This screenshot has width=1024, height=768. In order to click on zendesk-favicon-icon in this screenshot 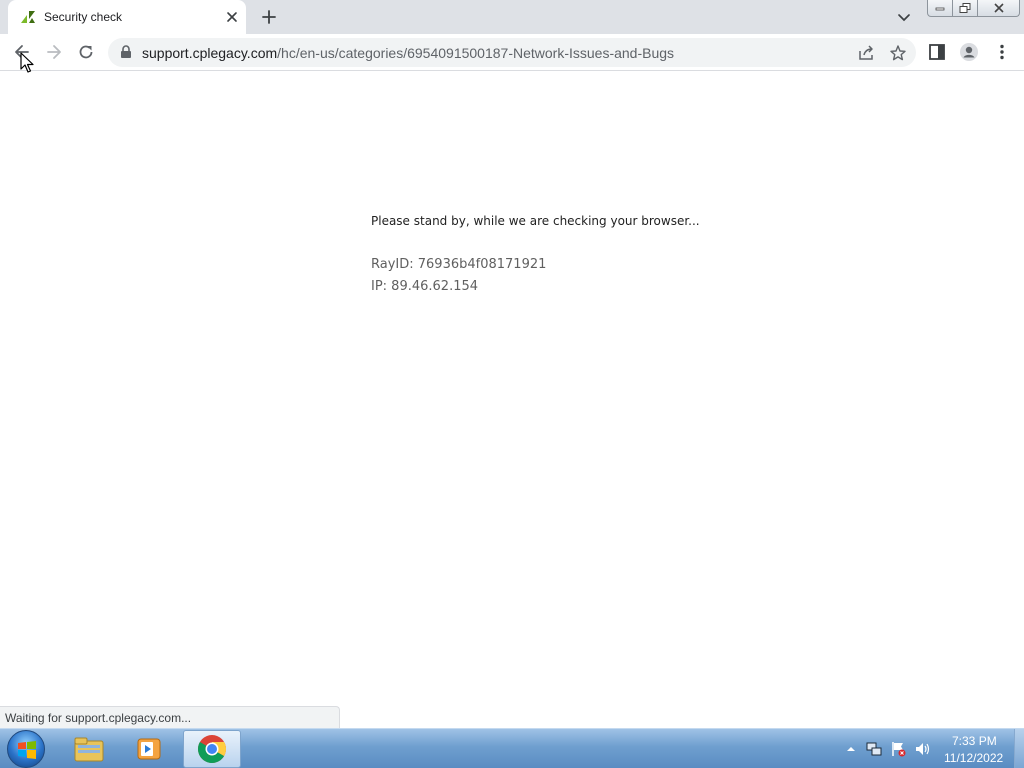, I will do `click(28, 17)`.